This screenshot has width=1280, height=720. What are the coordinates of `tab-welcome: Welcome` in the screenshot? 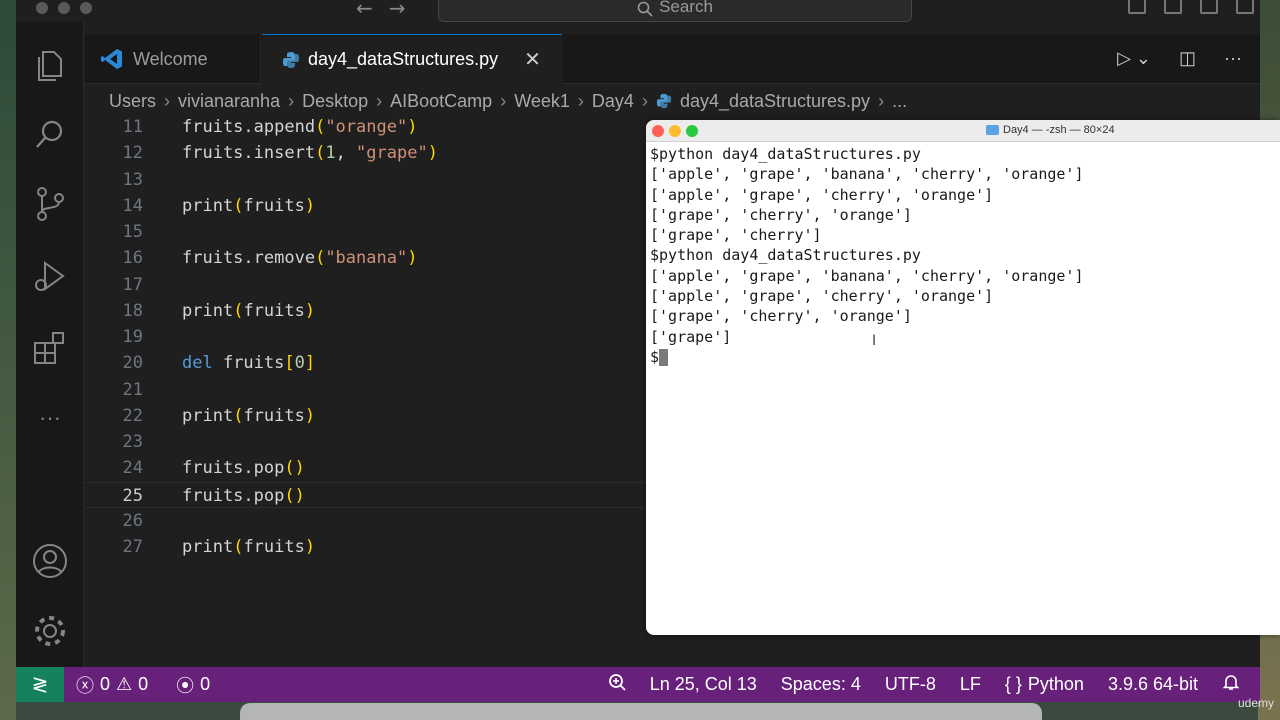 It's located at (173, 59).